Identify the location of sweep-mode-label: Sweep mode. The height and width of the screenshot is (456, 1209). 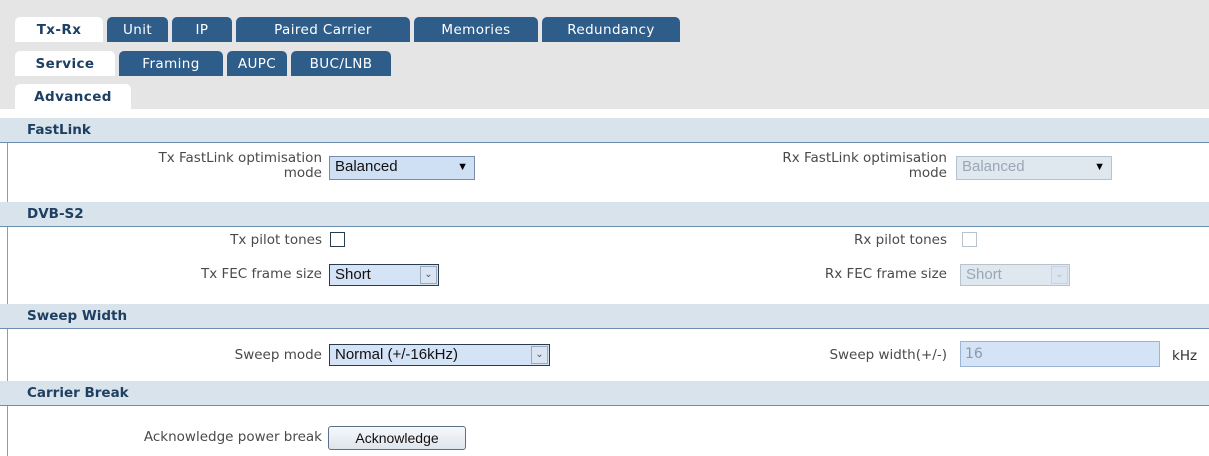
(278, 355).